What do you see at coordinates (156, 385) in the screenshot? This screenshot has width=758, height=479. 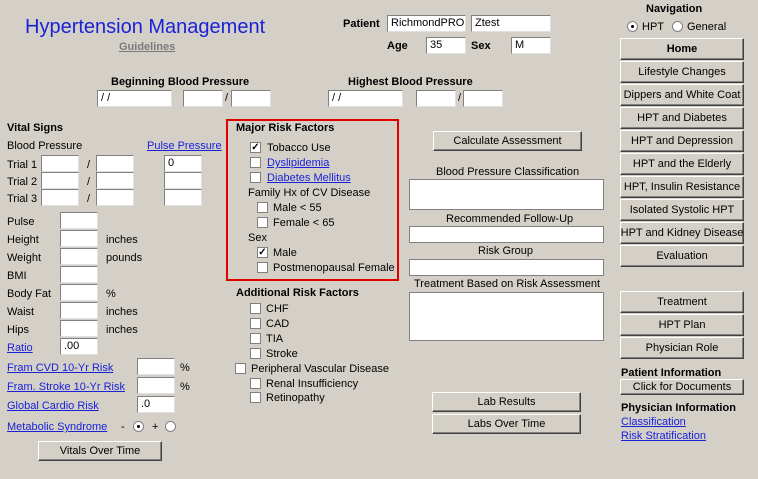 I see `fram-stroke-field` at bounding box center [156, 385].